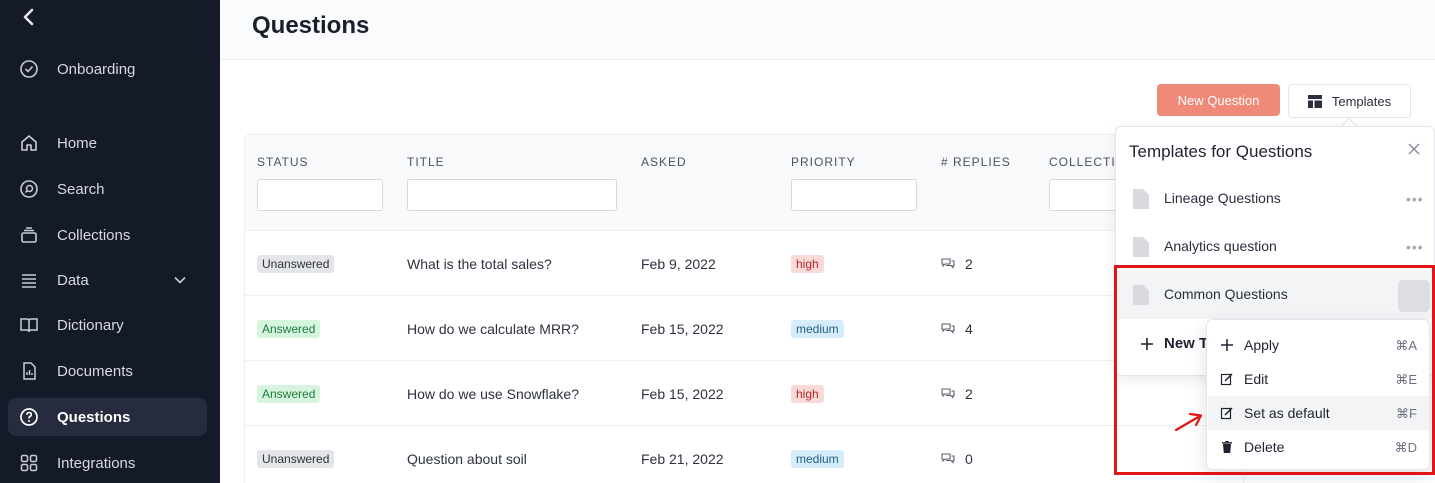 The width and height of the screenshot is (1435, 483). Describe the element at coordinates (29, 281) in the screenshot. I see `list-icon` at that location.